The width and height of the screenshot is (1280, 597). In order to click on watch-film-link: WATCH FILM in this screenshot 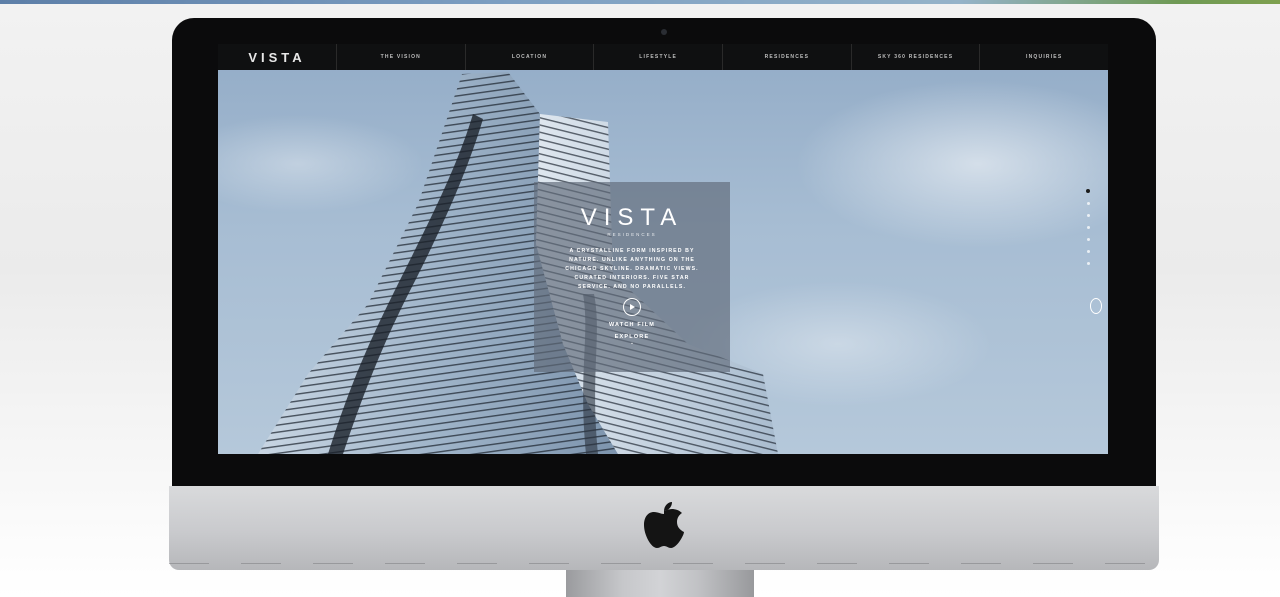, I will do `click(632, 325)`.